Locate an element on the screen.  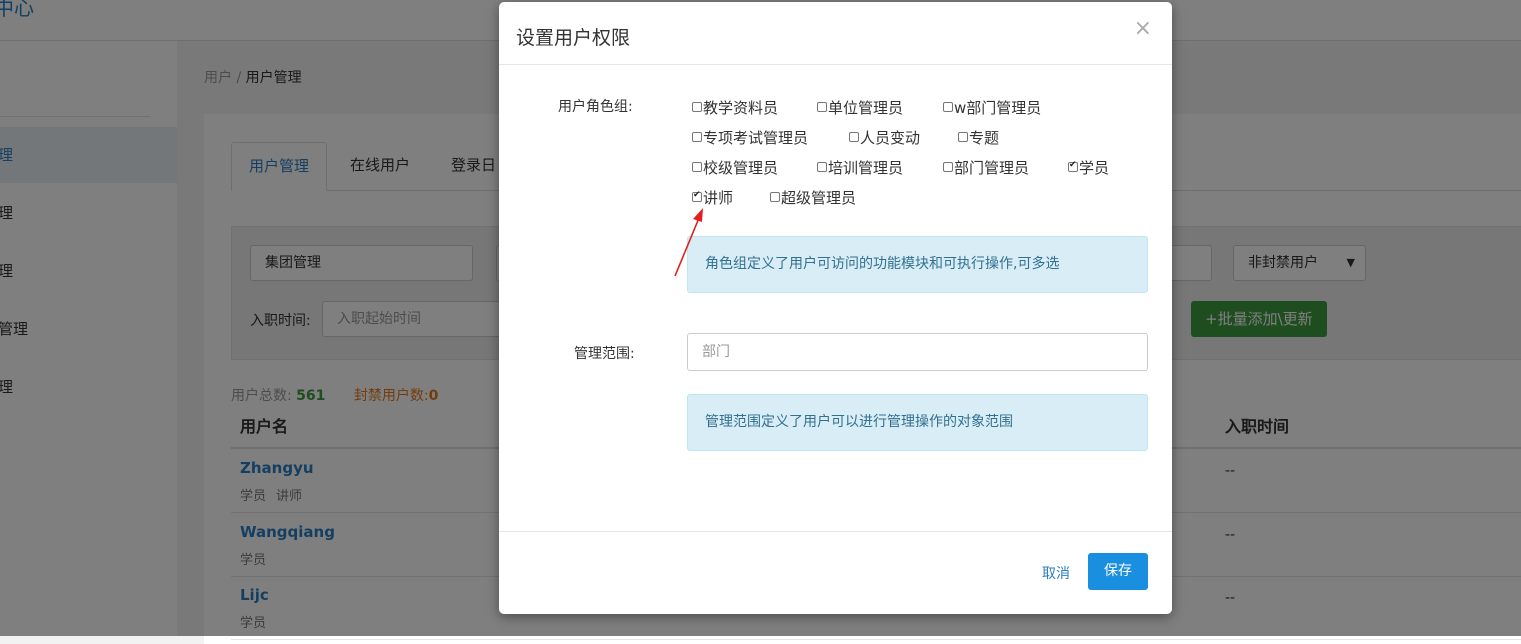
annotation-arrow is located at coordinates (688, 242).